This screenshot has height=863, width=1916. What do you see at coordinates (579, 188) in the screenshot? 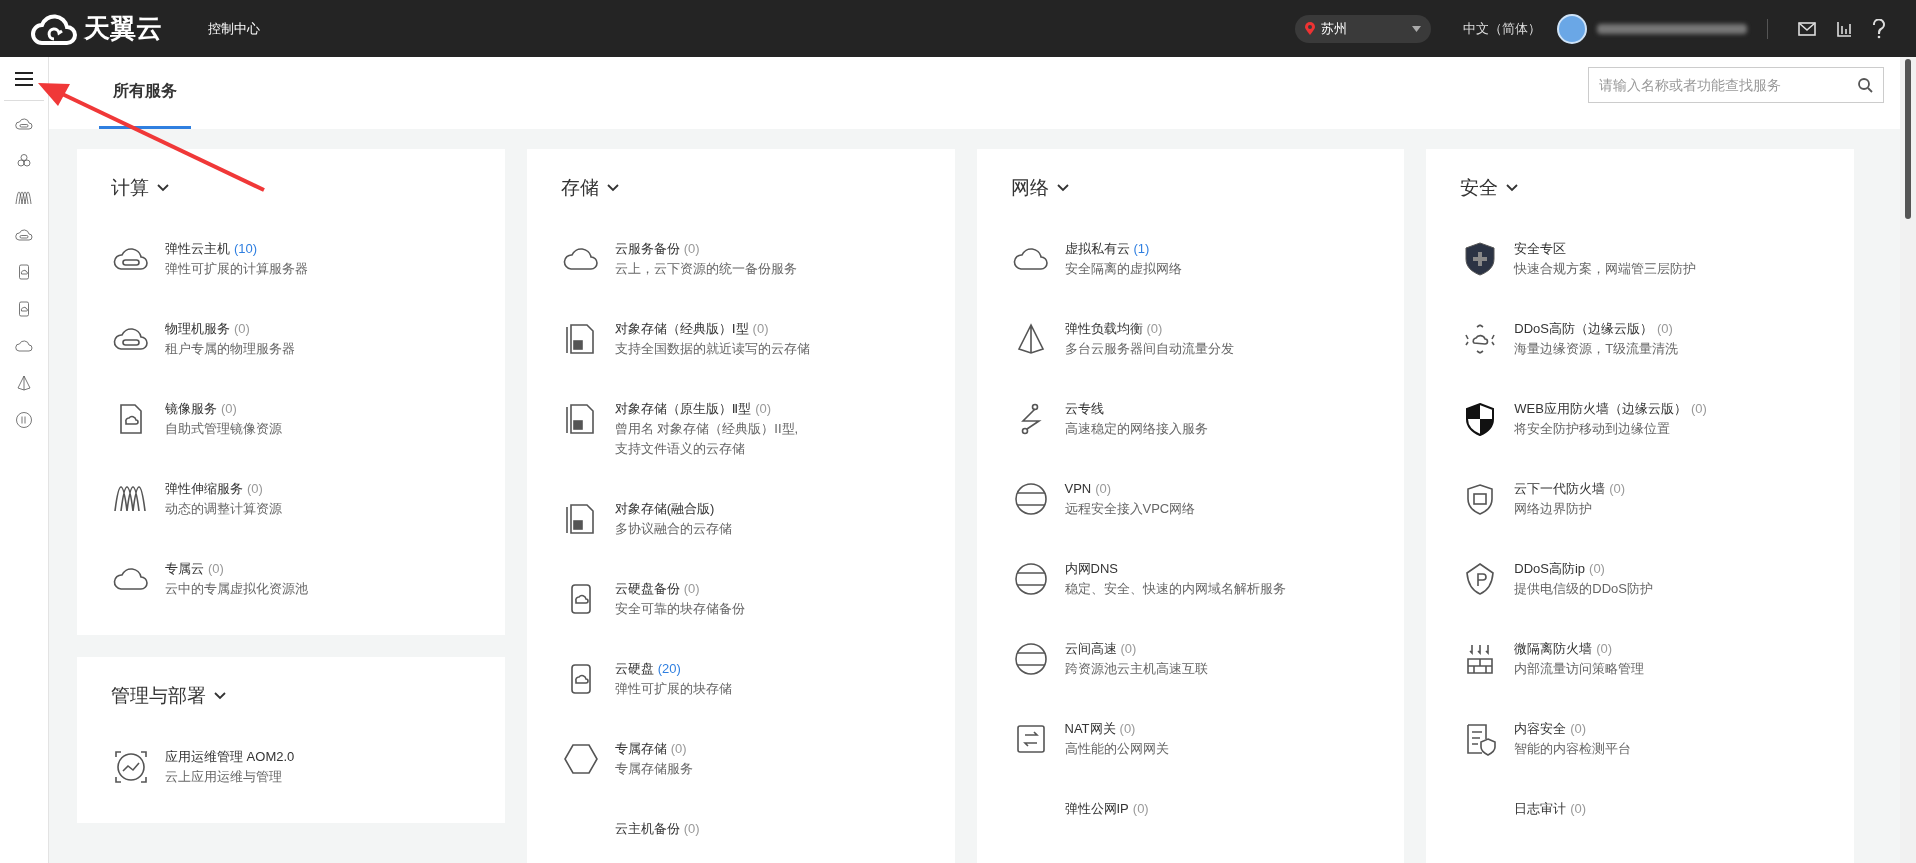
I see `section-title: 存储` at bounding box center [579, 188].